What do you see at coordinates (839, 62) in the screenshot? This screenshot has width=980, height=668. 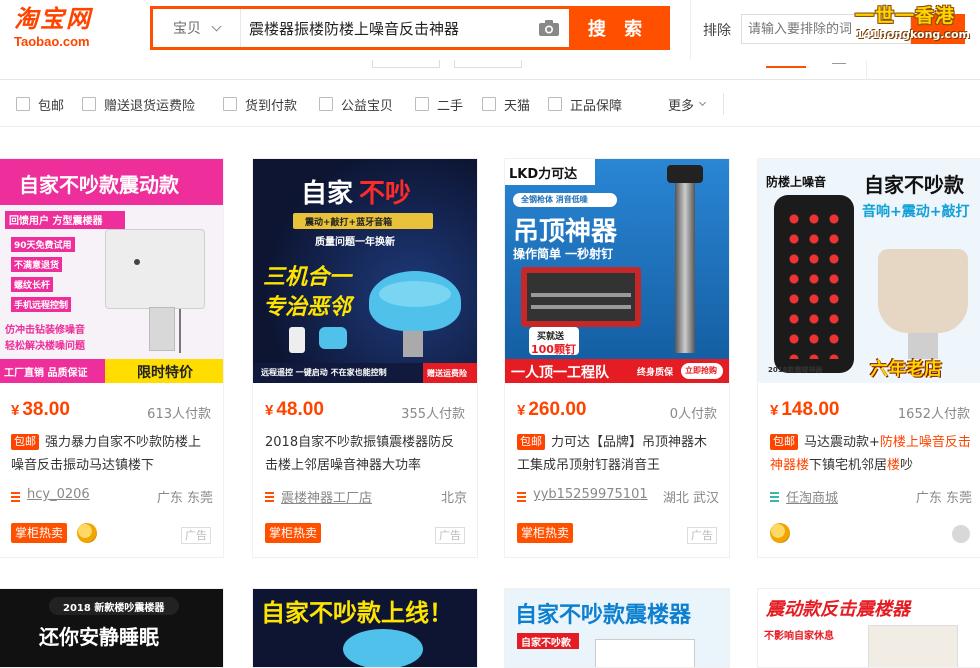 I see `list-view-icon` at bounding box center [839, 62].